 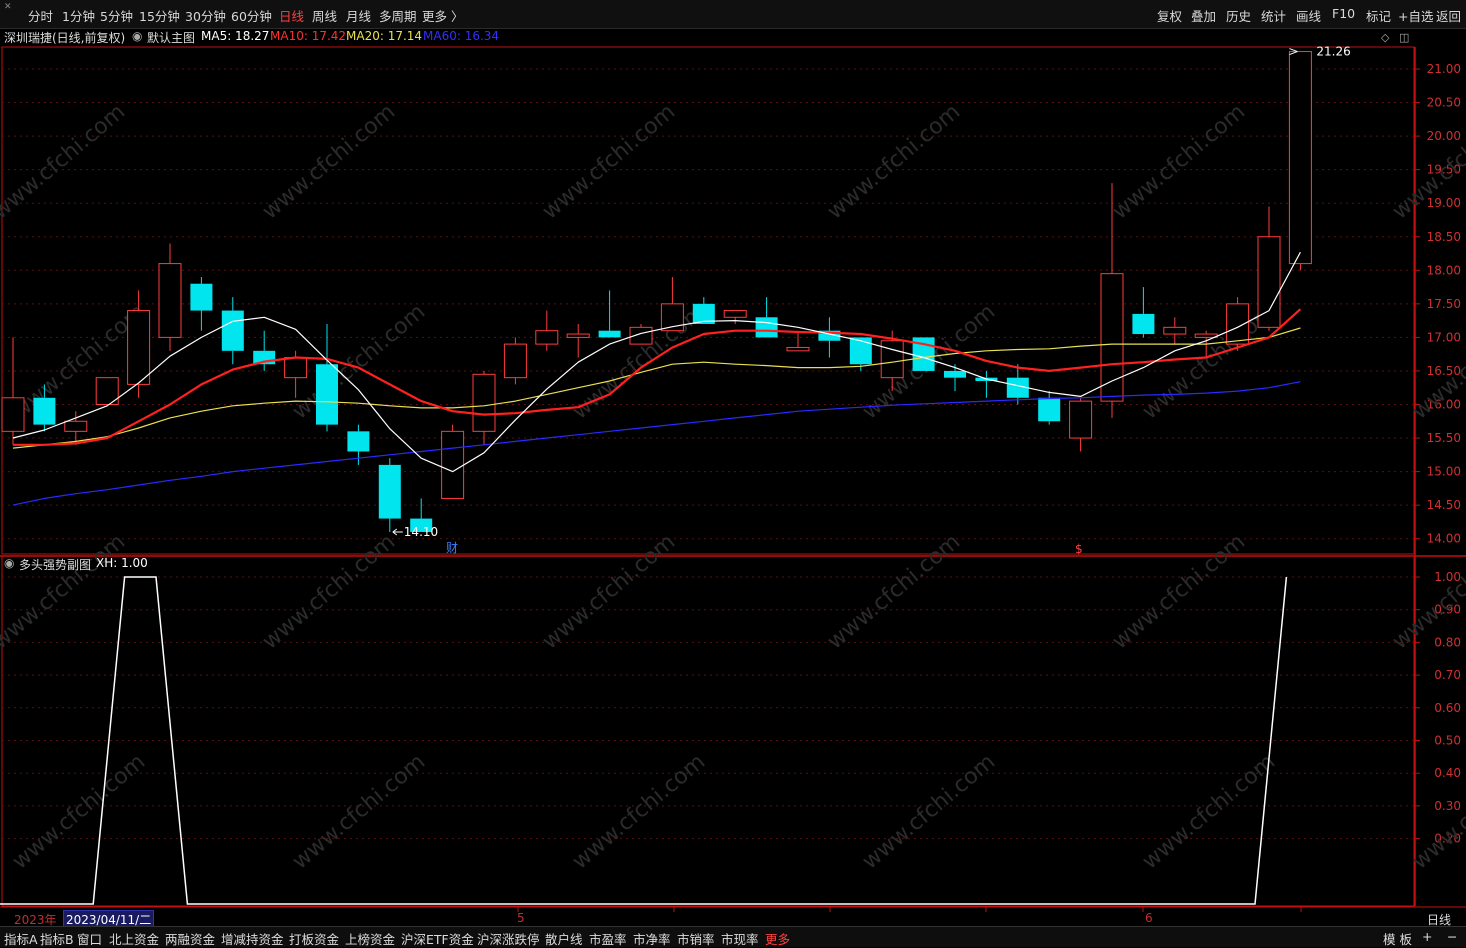 What do you see at coordinates (314, 938) in the screenshot?
I see `tab-limit-up-funds: 打板资金` at bounding box center [314, 938].